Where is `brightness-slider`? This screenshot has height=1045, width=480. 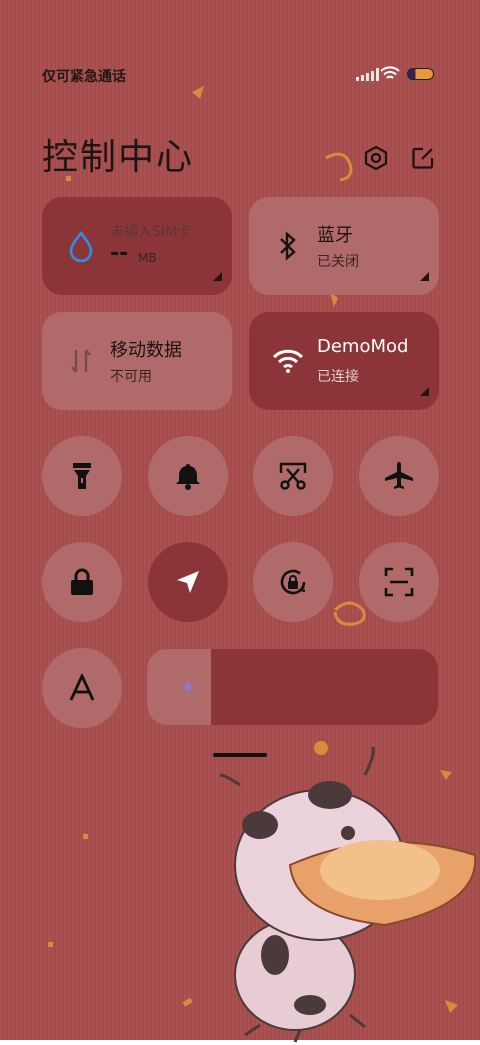 brightness-slider is located at coordinates (292, 687).